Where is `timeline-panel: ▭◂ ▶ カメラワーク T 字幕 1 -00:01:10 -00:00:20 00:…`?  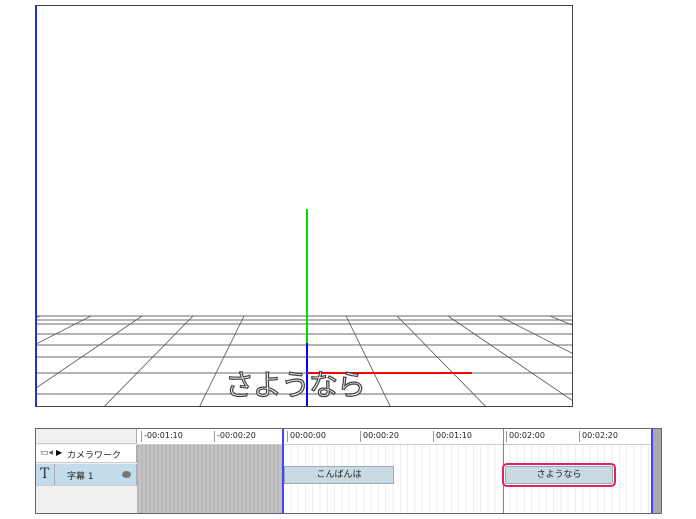
timeline-panel: ▭◂ ▶ カメラワーク T 字幕 1 -00:01:10 -00:00:20 00:… is located at coordinates (348, 471).